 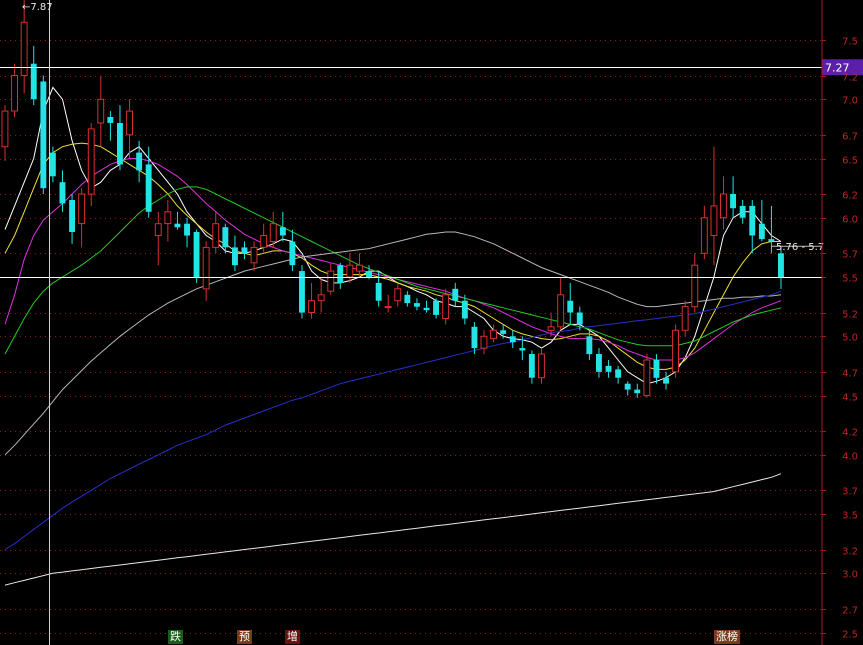 I want to click on high-label: ←7.87, so click(x=37, y=7).